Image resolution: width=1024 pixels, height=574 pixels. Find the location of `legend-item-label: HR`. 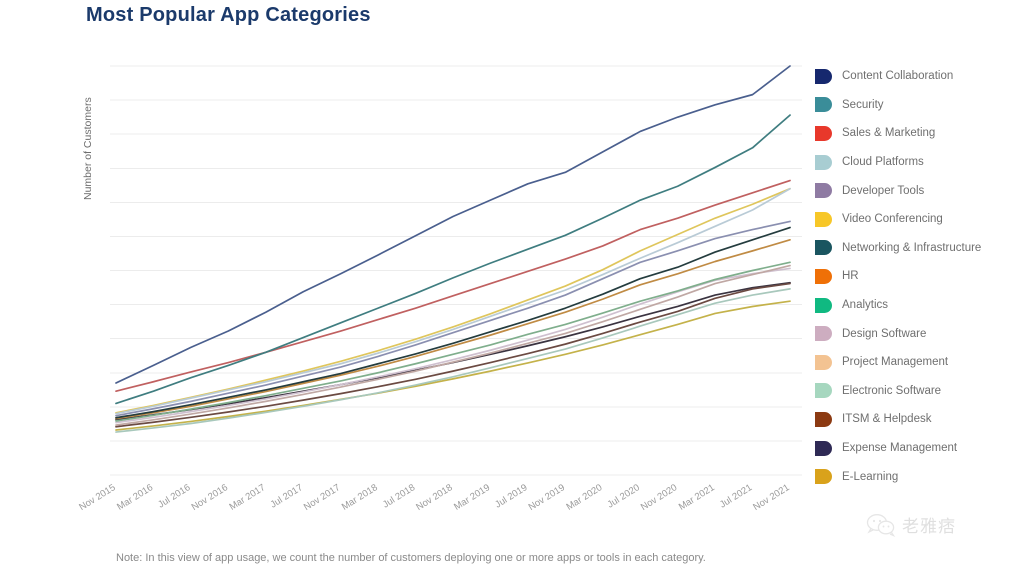

legend-item-label: HR is located at coordinates (850, 276).